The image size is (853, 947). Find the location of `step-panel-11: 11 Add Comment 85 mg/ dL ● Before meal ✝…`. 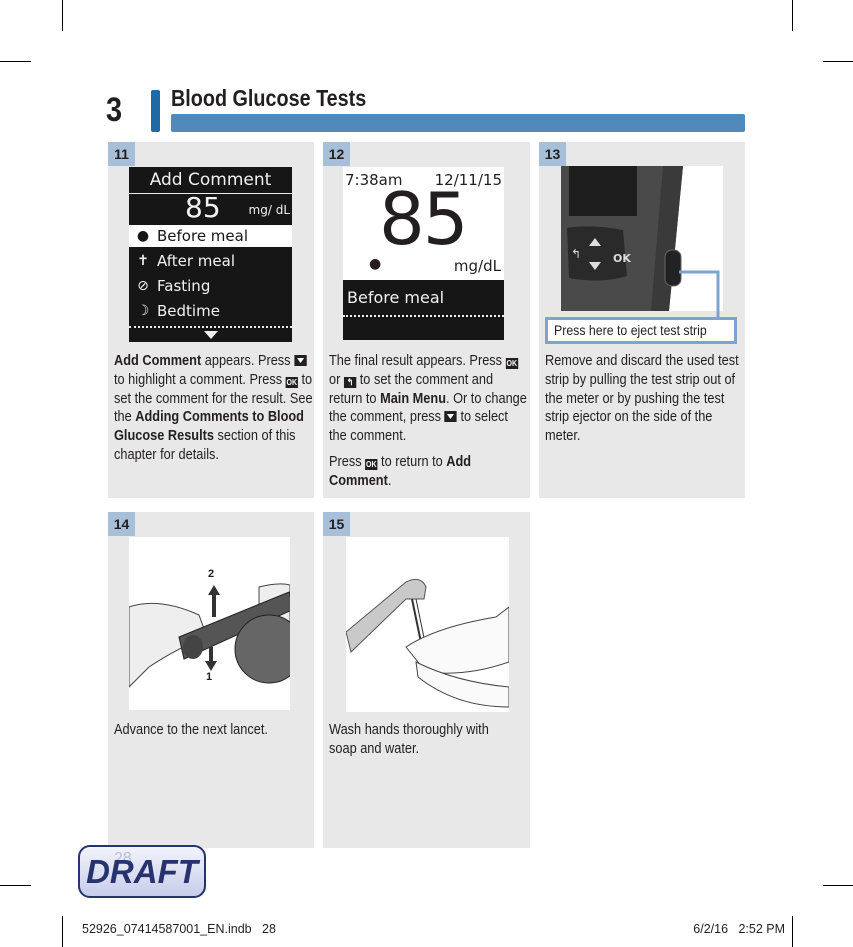

step-panel-11: 11 Add Comment 85 mg/ dL ● Before meal ✝… is located at coordinates (211, 320).